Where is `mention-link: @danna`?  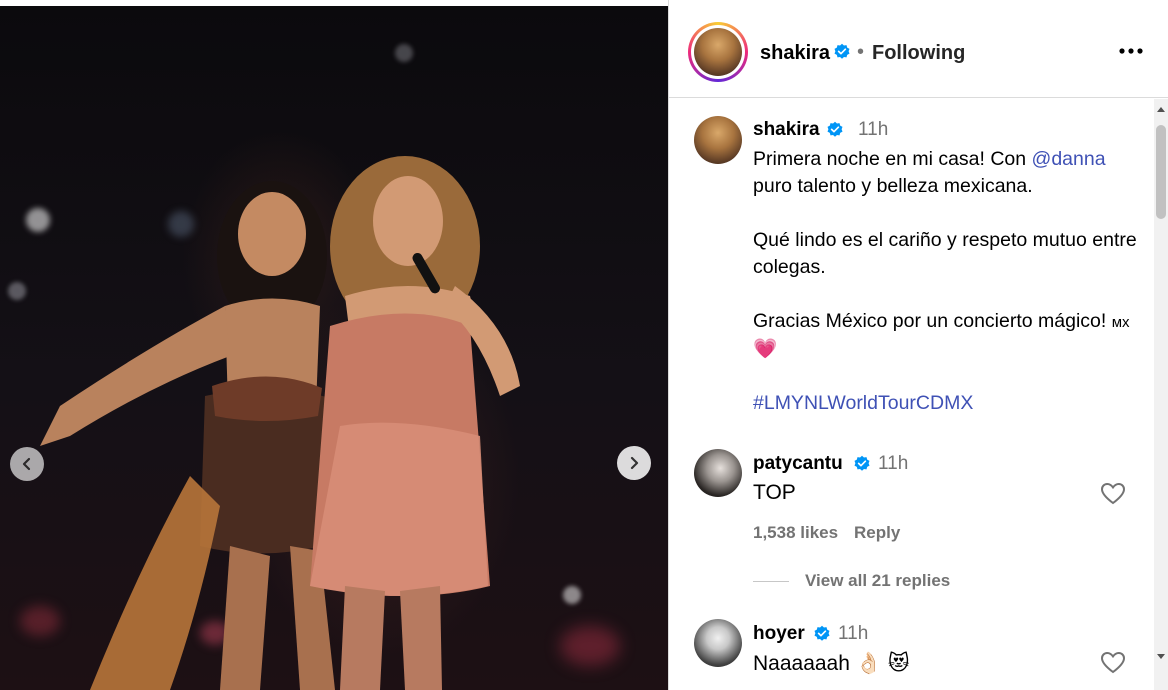
mention-link: @danna is located at coordinates (1069, 159).